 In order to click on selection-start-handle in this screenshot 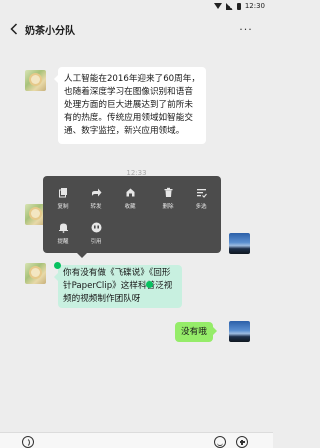, I will do `click(57, 265)`.